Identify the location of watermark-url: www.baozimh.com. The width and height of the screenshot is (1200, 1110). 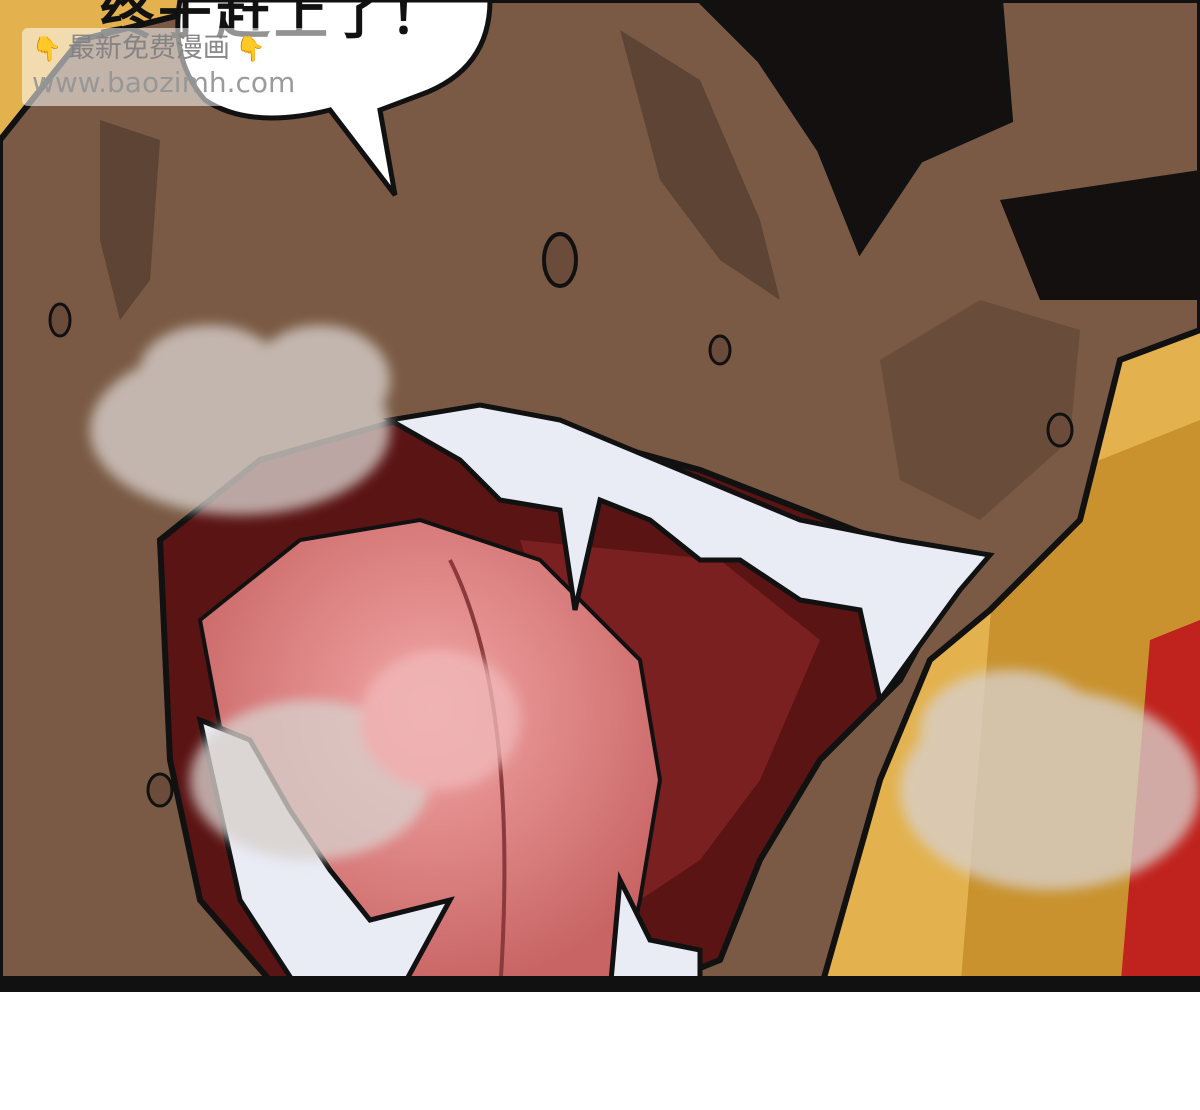
(164, 82).